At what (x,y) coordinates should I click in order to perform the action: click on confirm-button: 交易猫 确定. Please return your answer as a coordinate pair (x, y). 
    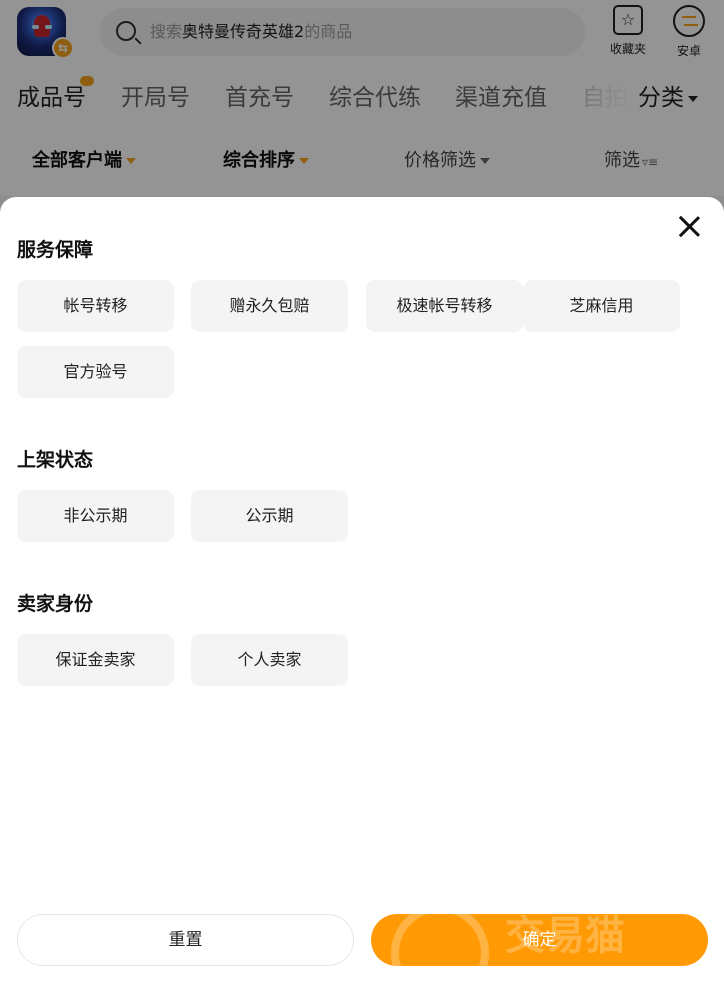
    Looking at the image, I should click on (539, 940).